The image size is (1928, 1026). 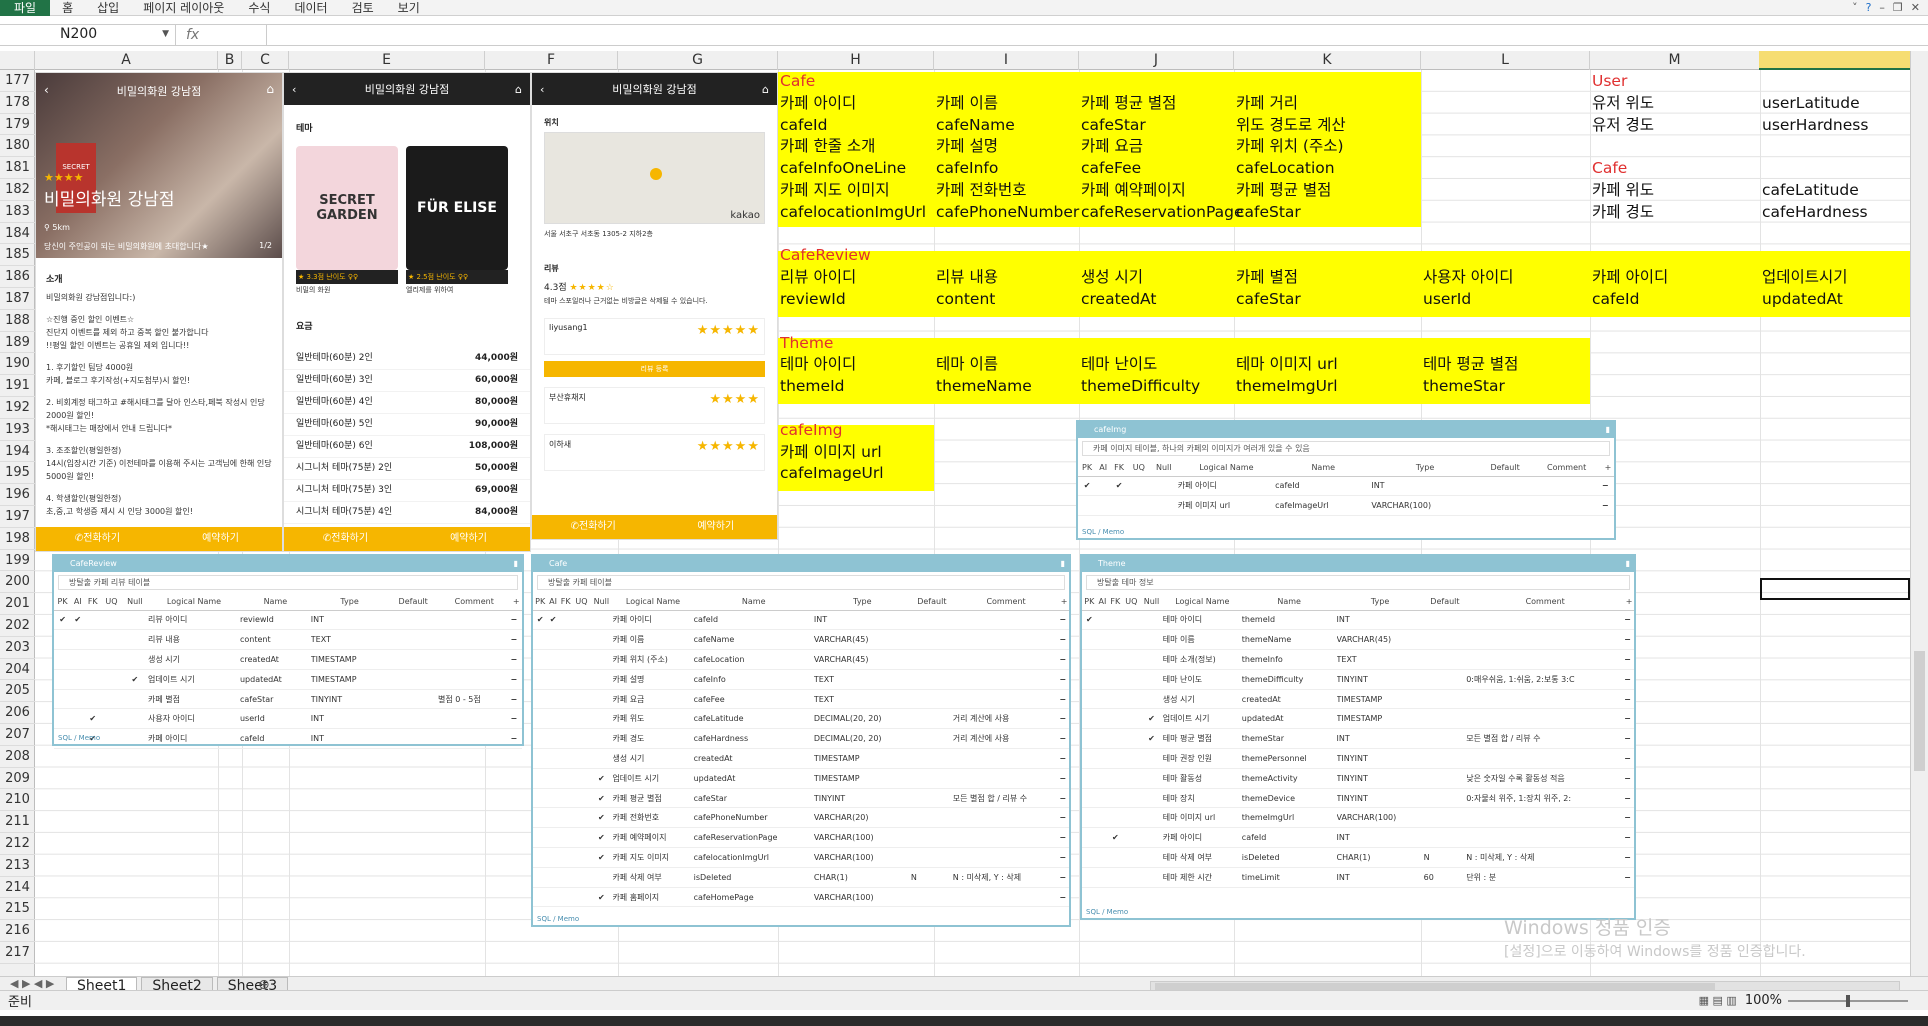 What do you see at coordinates (1718, 1000) in the screenshot?
I see `view-mode-icons: ▦ ▤ ▥` at bounding box center [1718, 1000].